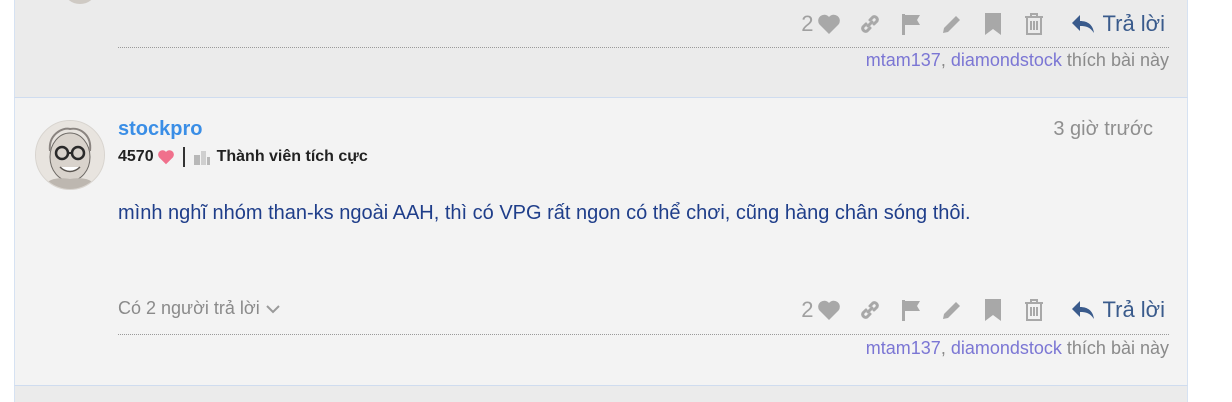 The height and width of the screenshot is (402, 1232). Describe the element at coordinates (1103, 129) in the screenshot. I see `post-timestamp: 3 giờ trước` at that location.